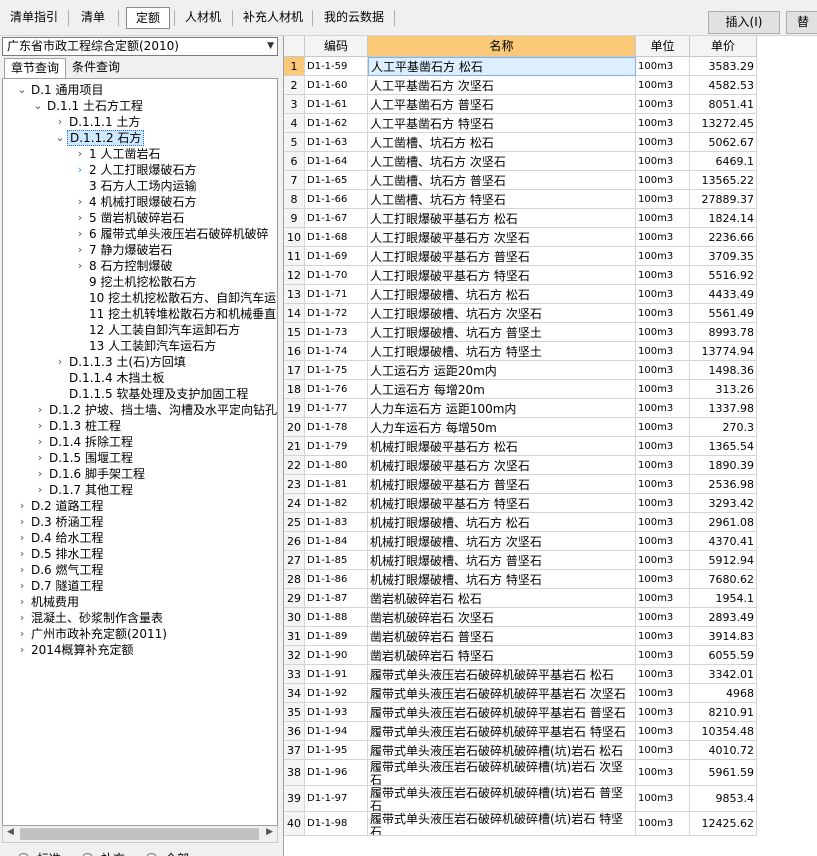  Describe the element at coordinates (550, 636) in the screenshot. I see `table-row: 31 D1-1-89 凿岩机破碎岩石 普坚石 100m3 3914.83` at that location.